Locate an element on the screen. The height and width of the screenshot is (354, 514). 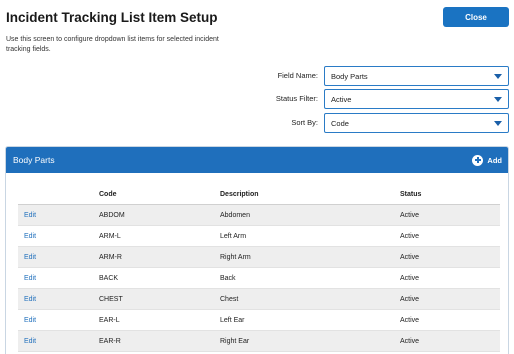
add-label: Add is located at coordinates (494, 160).